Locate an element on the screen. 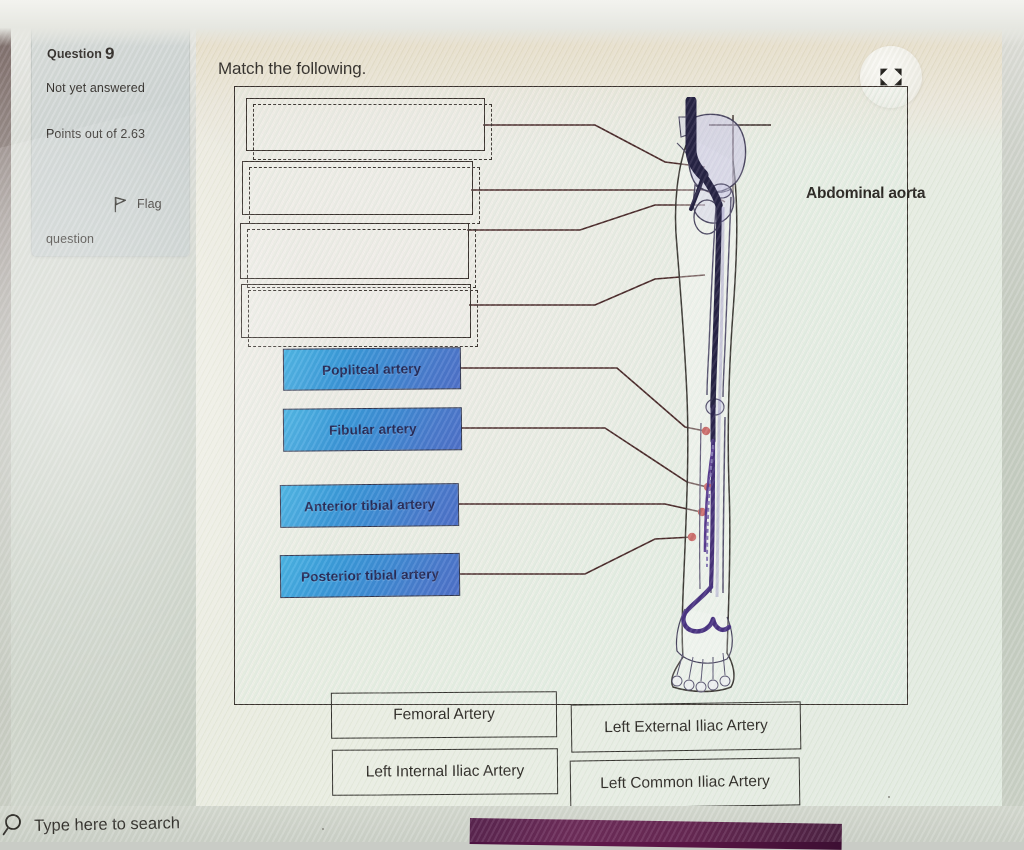 The image size is (1024, 850). question-number-heading: Question 9 is located at coordinates (81, 53).